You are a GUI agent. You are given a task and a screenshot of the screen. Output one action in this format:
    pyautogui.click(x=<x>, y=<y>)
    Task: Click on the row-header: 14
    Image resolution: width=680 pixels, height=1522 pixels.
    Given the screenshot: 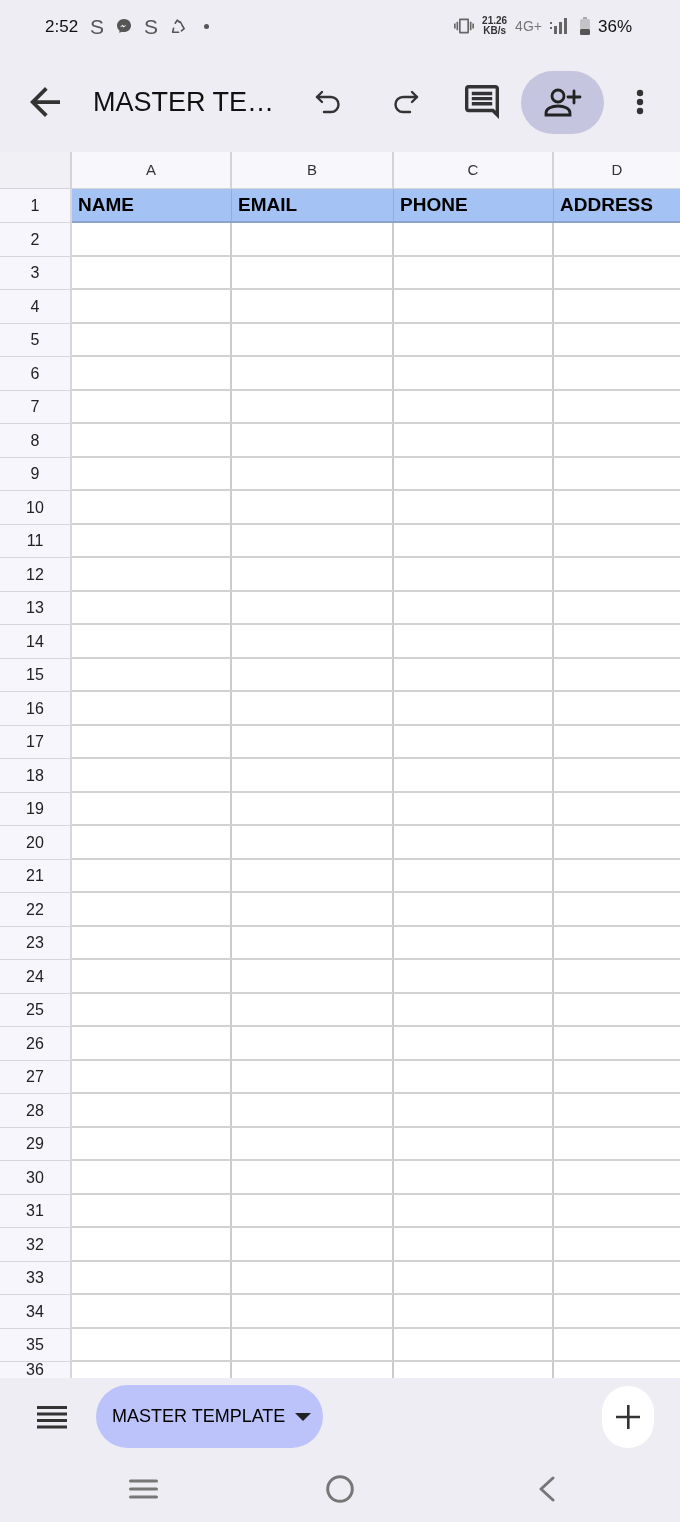 What is the action you would take?
    pyautogui.click(x=36, y=642)
    